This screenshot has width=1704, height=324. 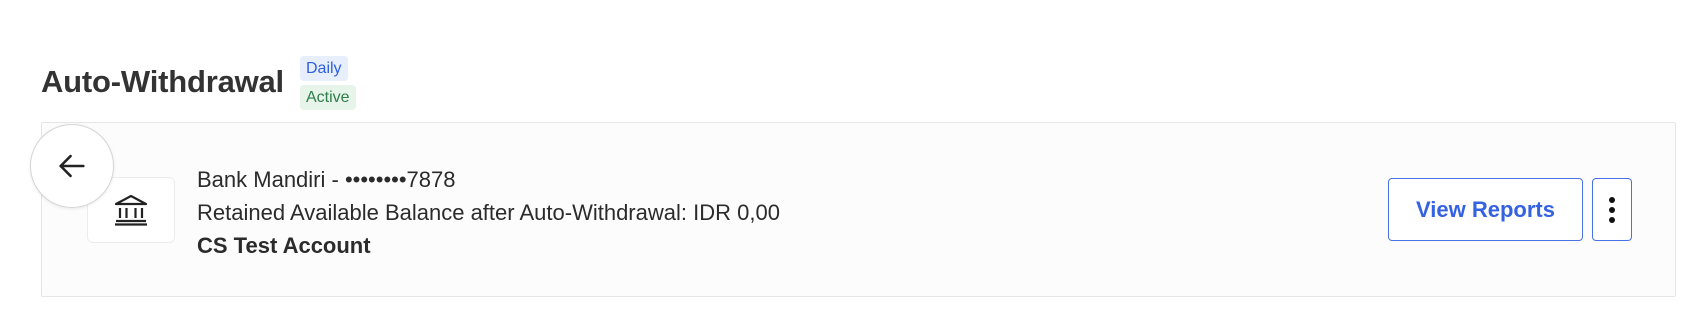 I want to click on account-name: CS Test Account, so click(x=284, y=245).